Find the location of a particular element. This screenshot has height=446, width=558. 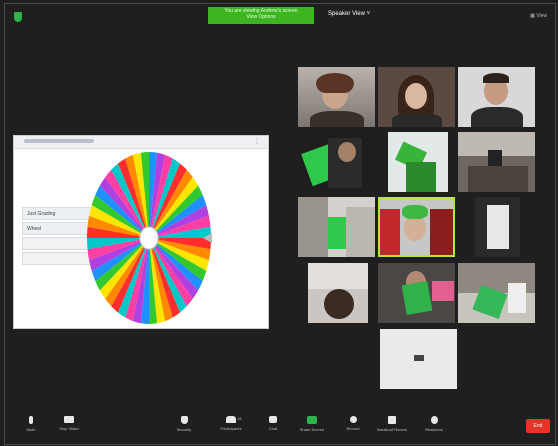

spinning-wheel is located at coordinates (149, 238).